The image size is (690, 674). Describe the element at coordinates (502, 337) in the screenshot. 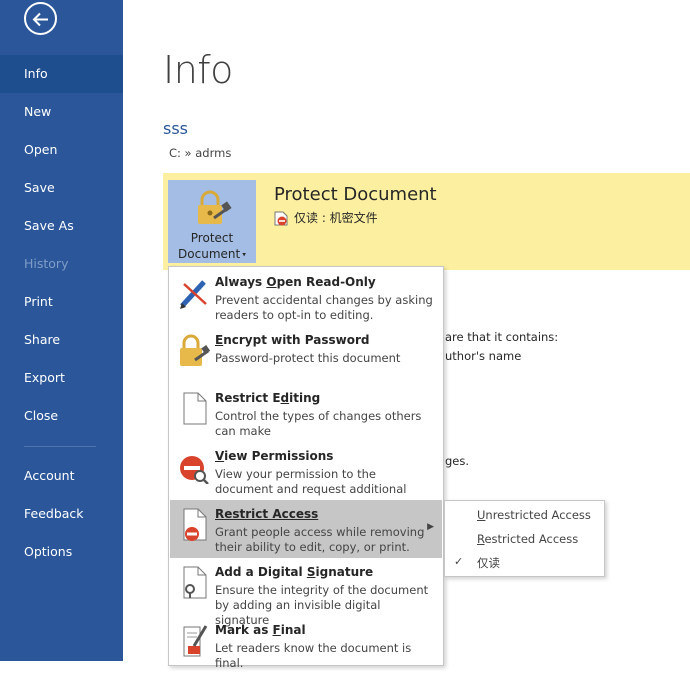

I see `inspect-text-1: are that it contains:` at that location.